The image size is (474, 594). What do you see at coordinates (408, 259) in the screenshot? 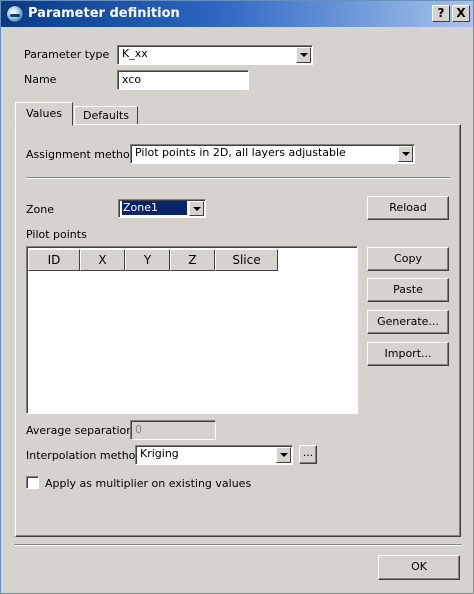
I see `copy-button: Copy` at bounding box center [408, 259].